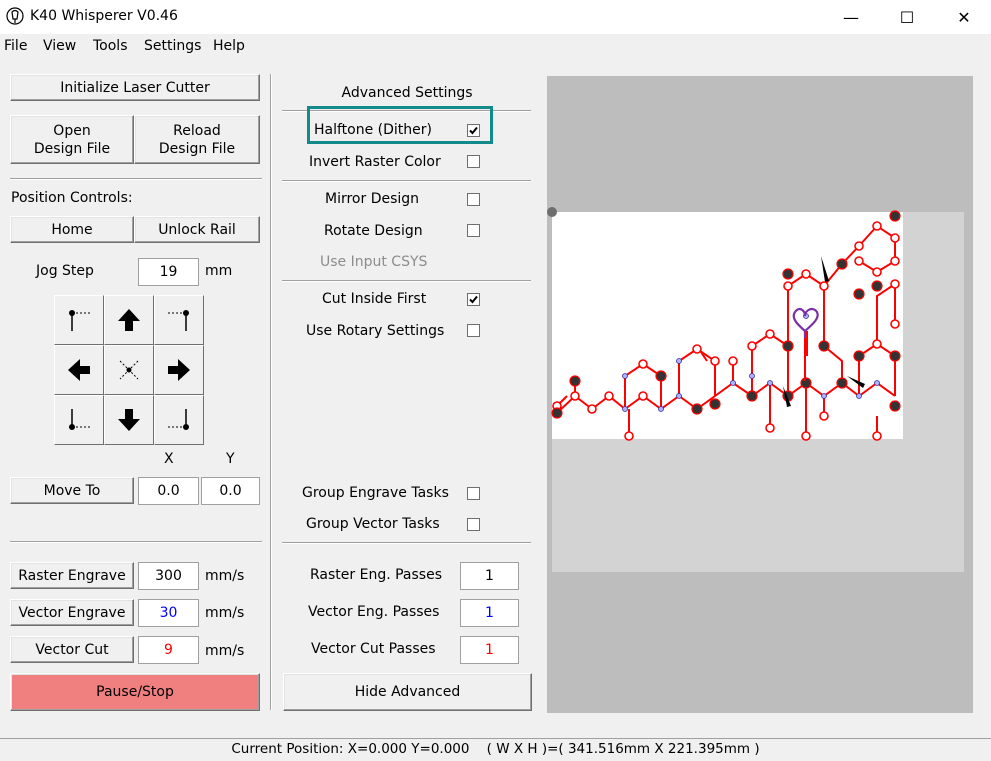 The height and width of the screenshot is (761, 991). What do you see at coordinates (72, 612) in the screenshot?
I see `vector-engrave-button: Vector Engrave` at bounding box center [72, 612].